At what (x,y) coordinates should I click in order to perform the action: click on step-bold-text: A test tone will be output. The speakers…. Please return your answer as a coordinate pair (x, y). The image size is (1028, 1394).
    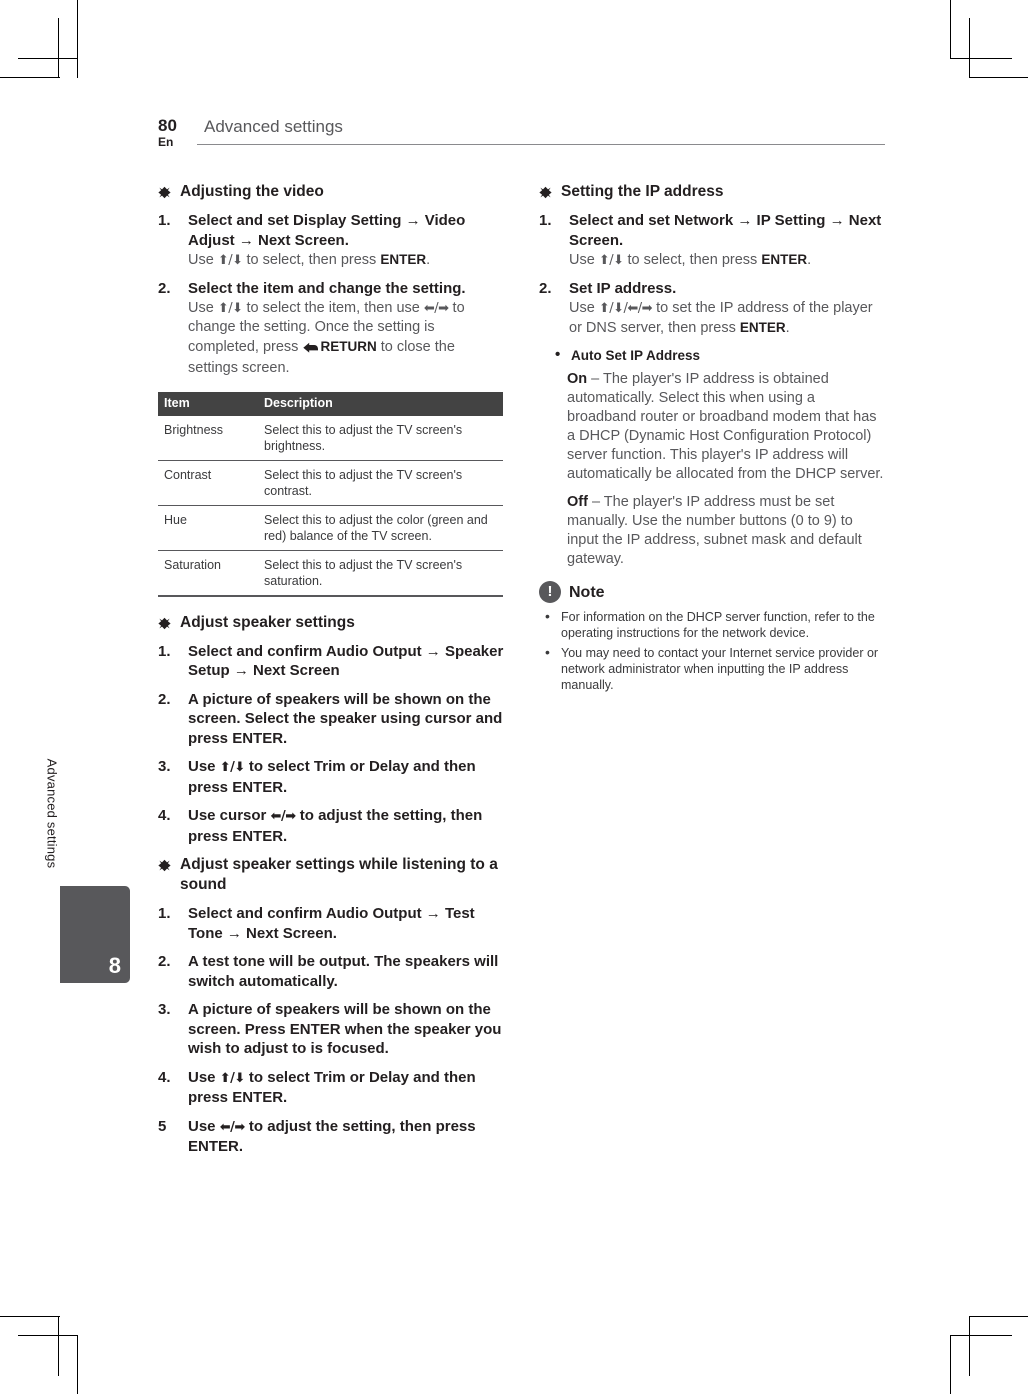
    Looking at the image, I should click on (343, 971).